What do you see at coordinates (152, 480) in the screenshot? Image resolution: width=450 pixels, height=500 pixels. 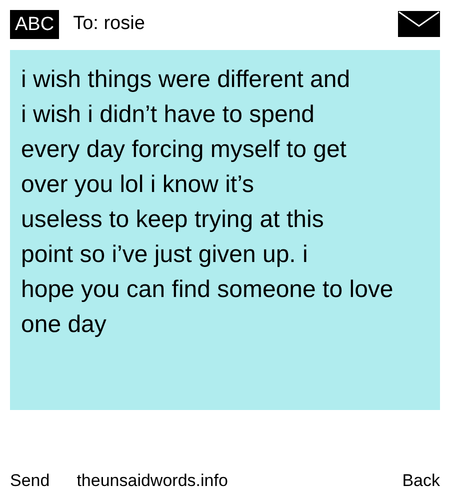 I see `site-link: theunsaidwords.info` at bounding box center [152, 480].